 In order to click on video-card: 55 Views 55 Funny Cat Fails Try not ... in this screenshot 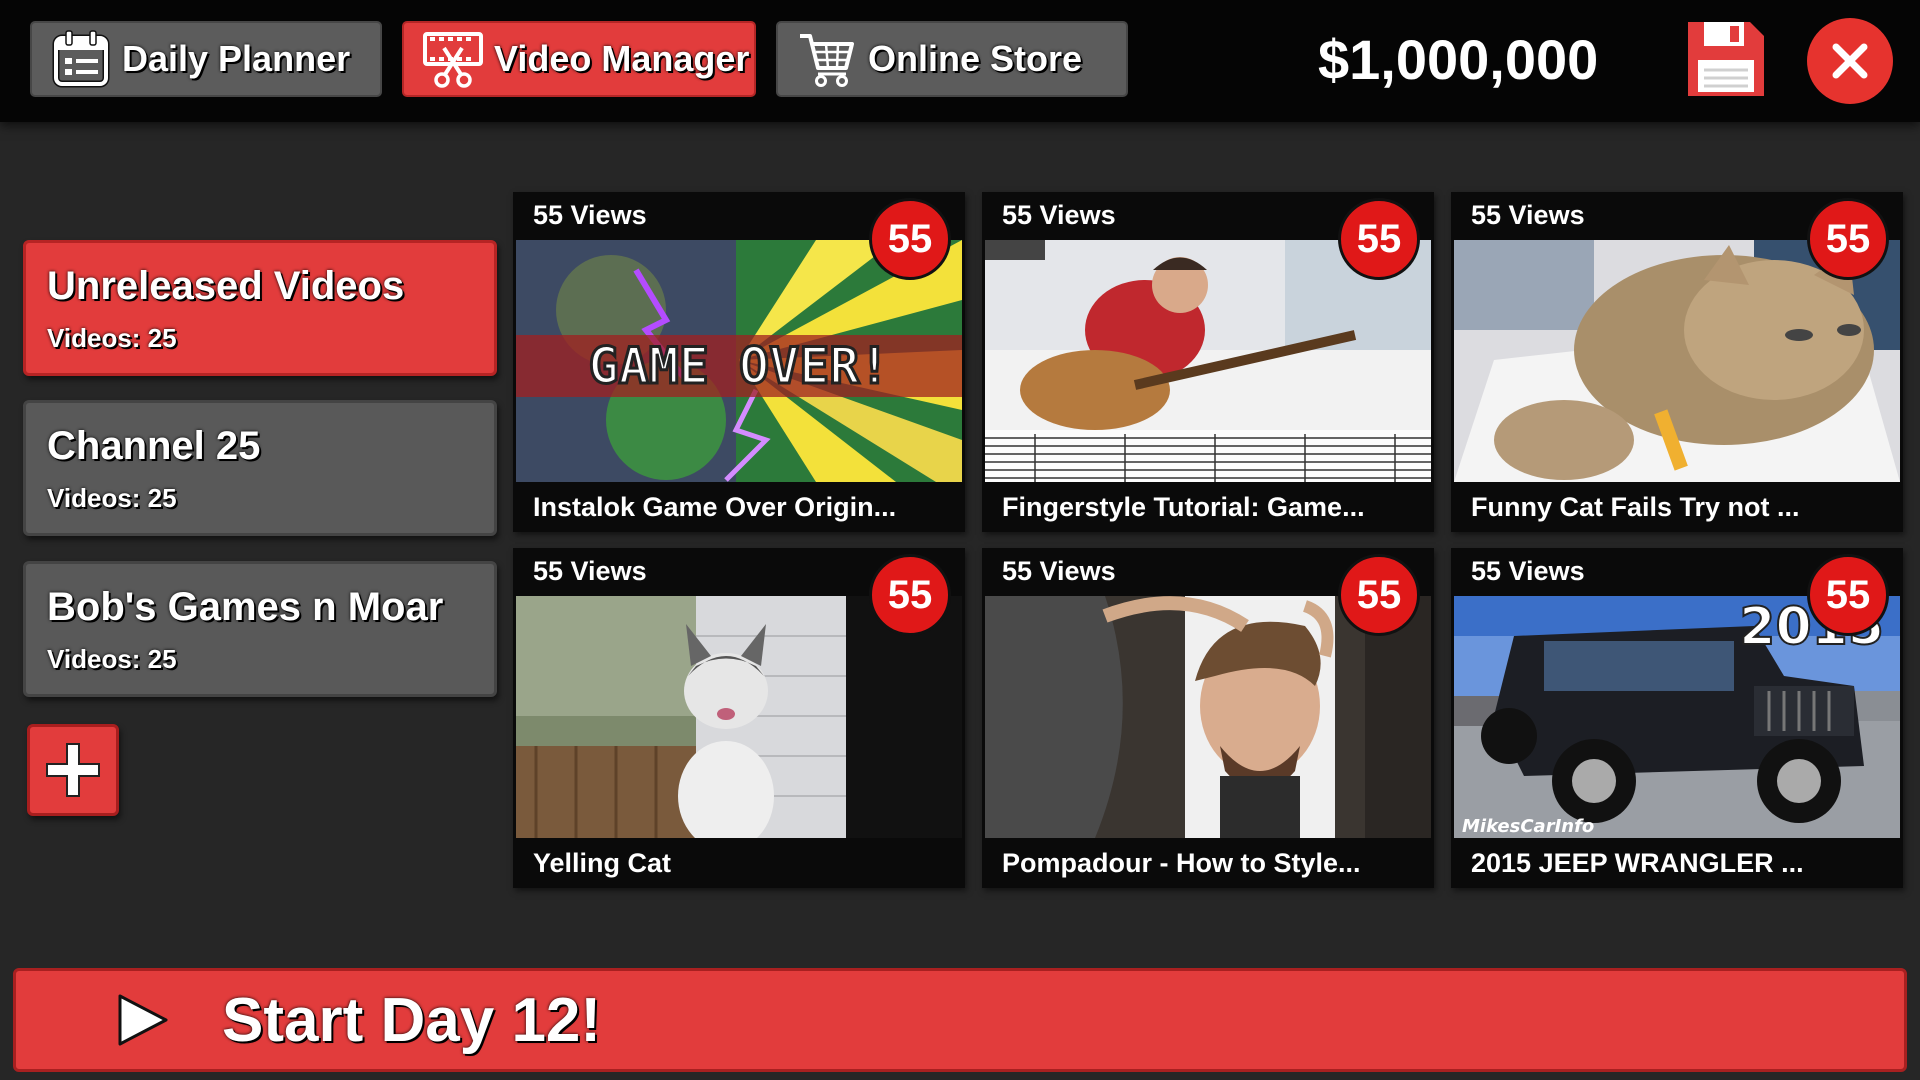, I will do `click(1677, 362)`.